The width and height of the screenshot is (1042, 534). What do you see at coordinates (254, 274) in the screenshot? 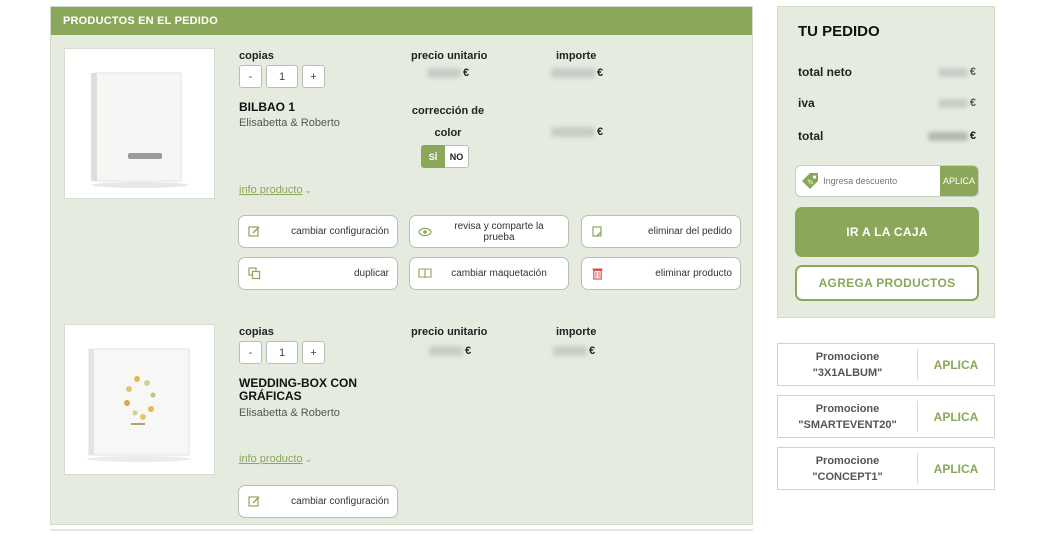
I see `duplicate-icon` at bounding box center [254, 274].